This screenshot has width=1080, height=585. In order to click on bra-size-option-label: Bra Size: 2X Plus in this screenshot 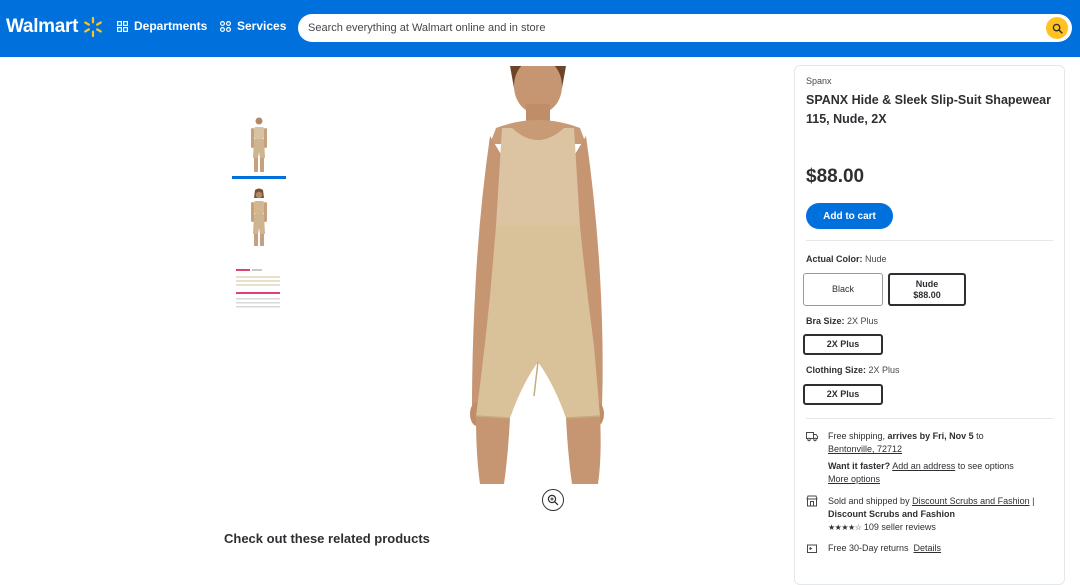, I will do `click(842, 321)`.